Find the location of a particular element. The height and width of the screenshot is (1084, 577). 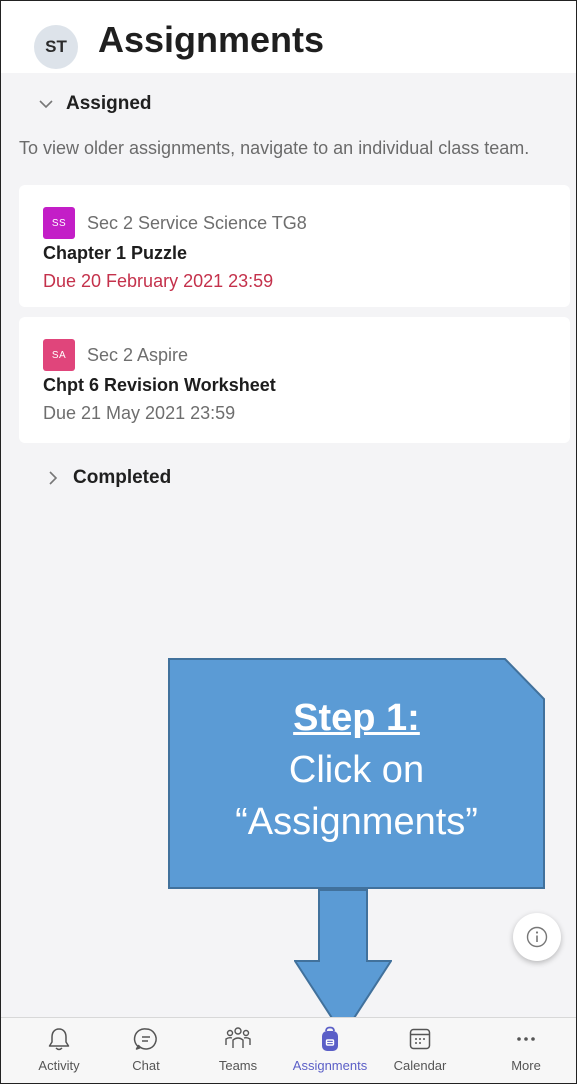

nav-chat: Chat is located at coordinates (146, 1049).